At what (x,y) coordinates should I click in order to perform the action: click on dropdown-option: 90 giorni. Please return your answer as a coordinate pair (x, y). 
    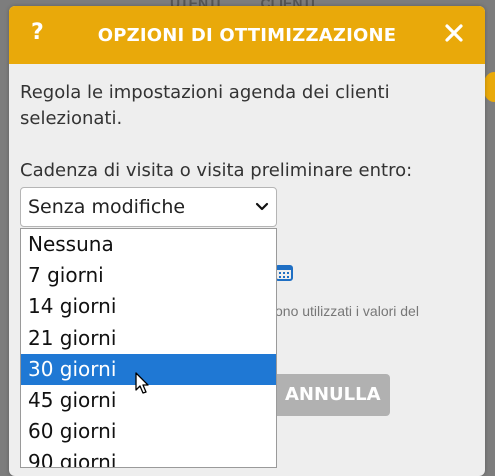
    Looking at the image, I should click on (148, 457).